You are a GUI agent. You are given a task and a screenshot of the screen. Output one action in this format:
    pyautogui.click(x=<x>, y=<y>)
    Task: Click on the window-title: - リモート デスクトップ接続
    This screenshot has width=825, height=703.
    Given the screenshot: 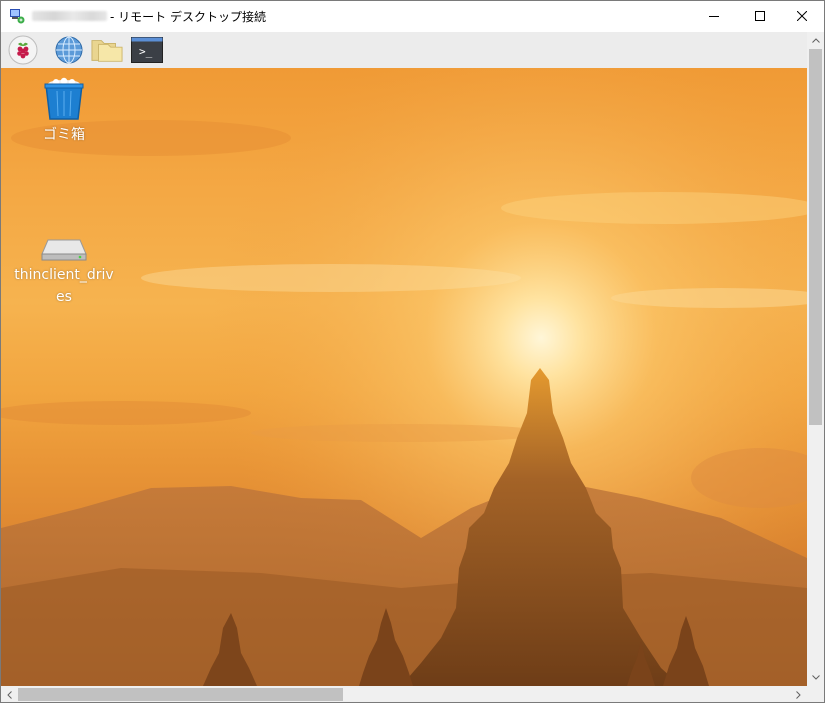 What is the action you would take?
    pyautogui.click(x=188, y=17)
    